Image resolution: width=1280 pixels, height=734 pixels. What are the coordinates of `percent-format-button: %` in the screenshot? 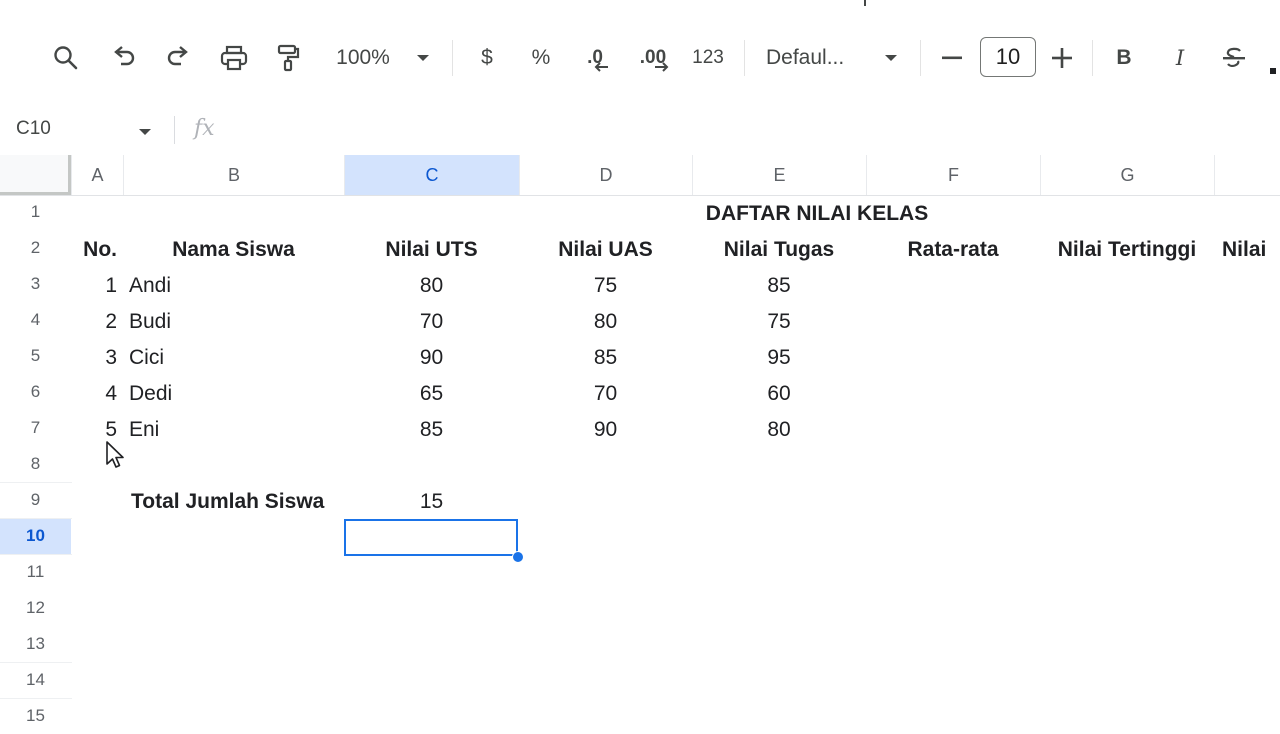 It's located at (541, 58).